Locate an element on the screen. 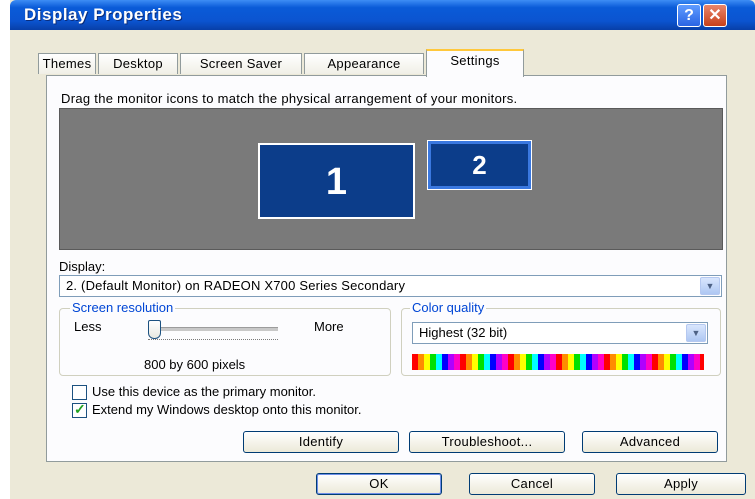  color-quality-value: Highest (32 bit) is located at coordinates (463, 332).